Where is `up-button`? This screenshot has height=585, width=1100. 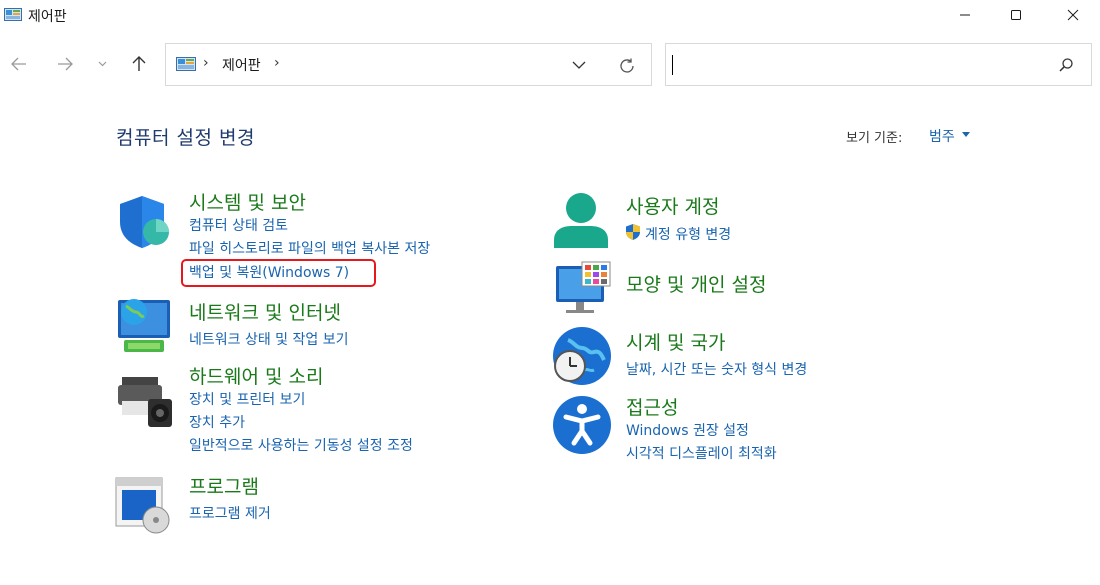
up-button is located at coordinates (139, 64).